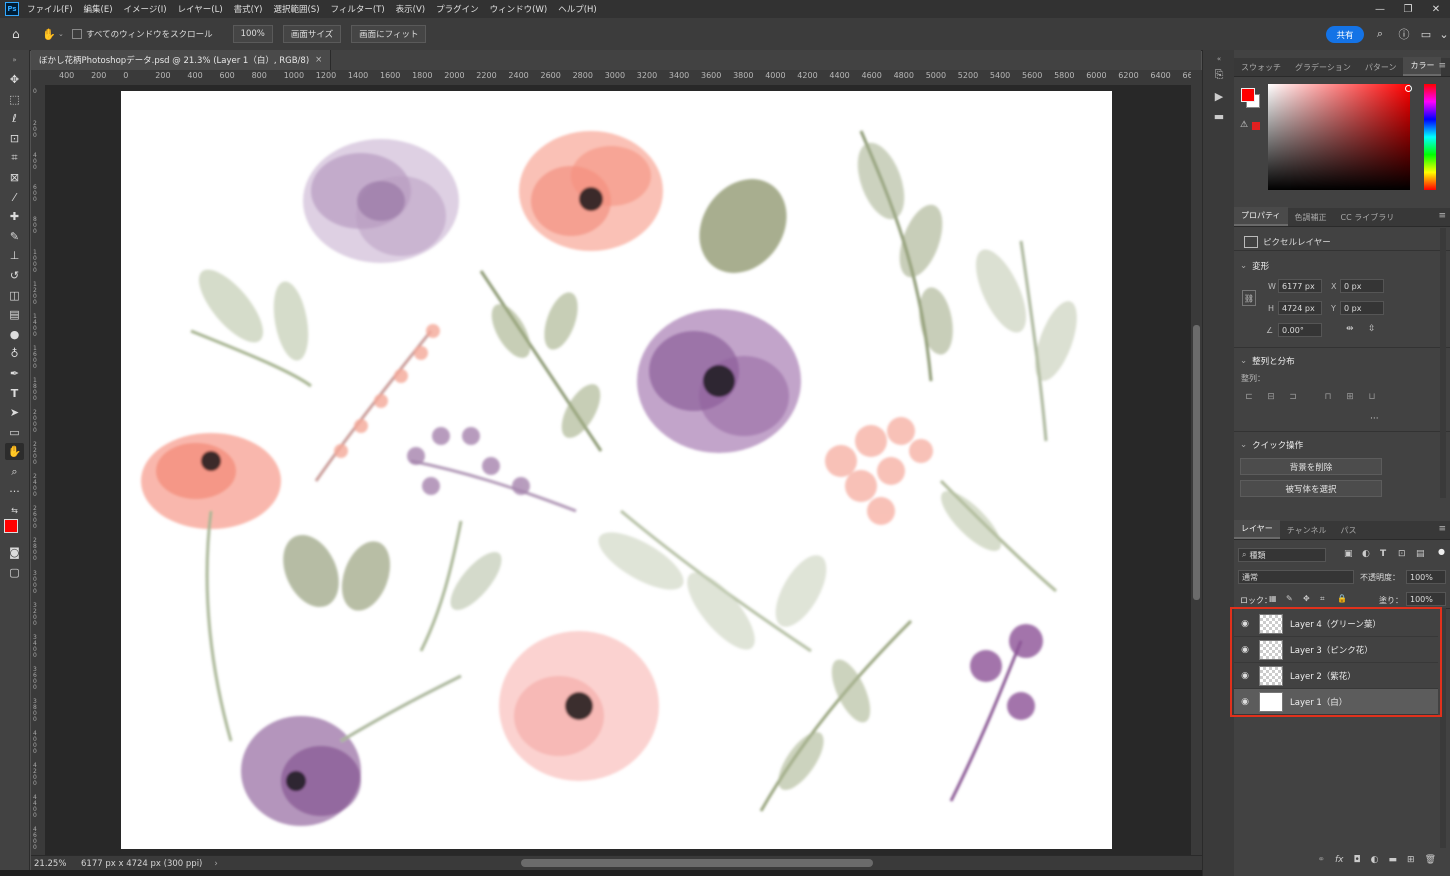 This screenshot has width=1450, height=876. What do you see at coordinates (1244, 125) in the screenshot?
I see `gamut-warning-icon: ⚠` at bounding box center [1244, 125].